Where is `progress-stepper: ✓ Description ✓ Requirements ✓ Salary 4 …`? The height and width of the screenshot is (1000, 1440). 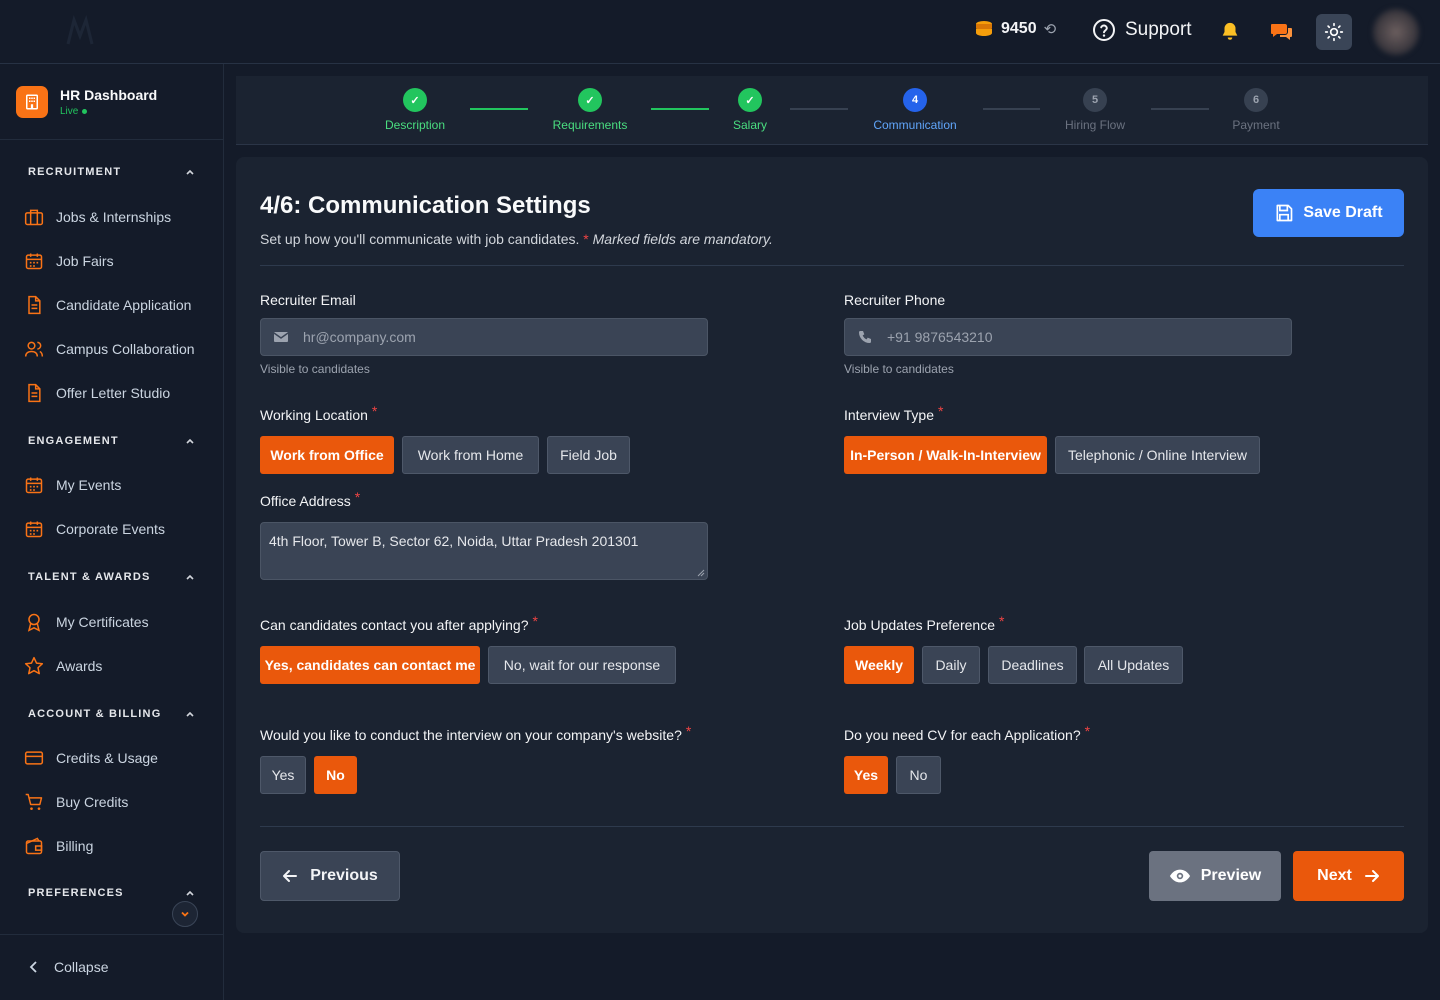
progress-stepper: ✓ Description ✓ Requirements ✓ Salary 4 … is located at coordinates (832, 110).